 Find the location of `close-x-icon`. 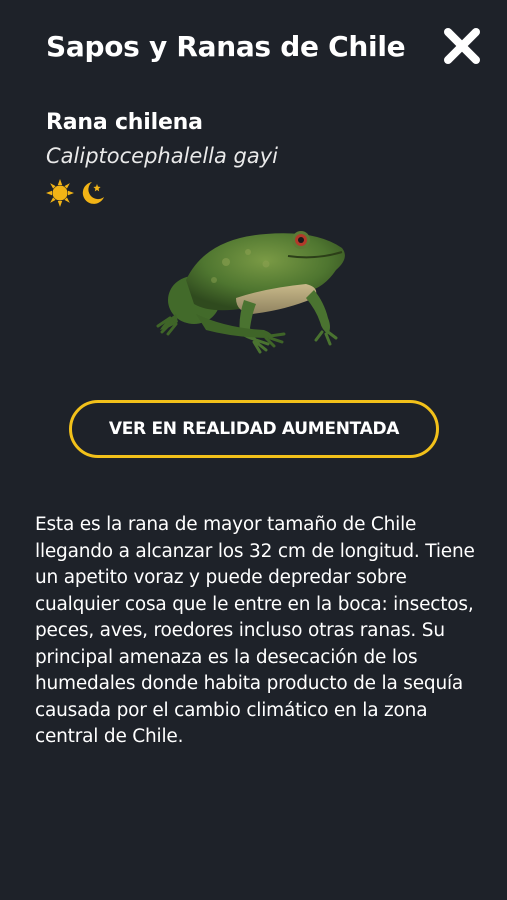

close-x-icon is located at coordinates (462, 46).